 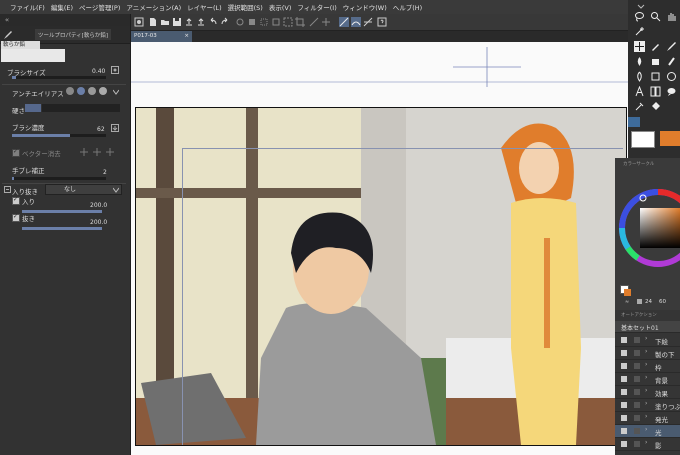 What do you see at coordinates (639, 106) in the screenshot?
I see `eyedropper-icon` at bounding box center [639, 106].